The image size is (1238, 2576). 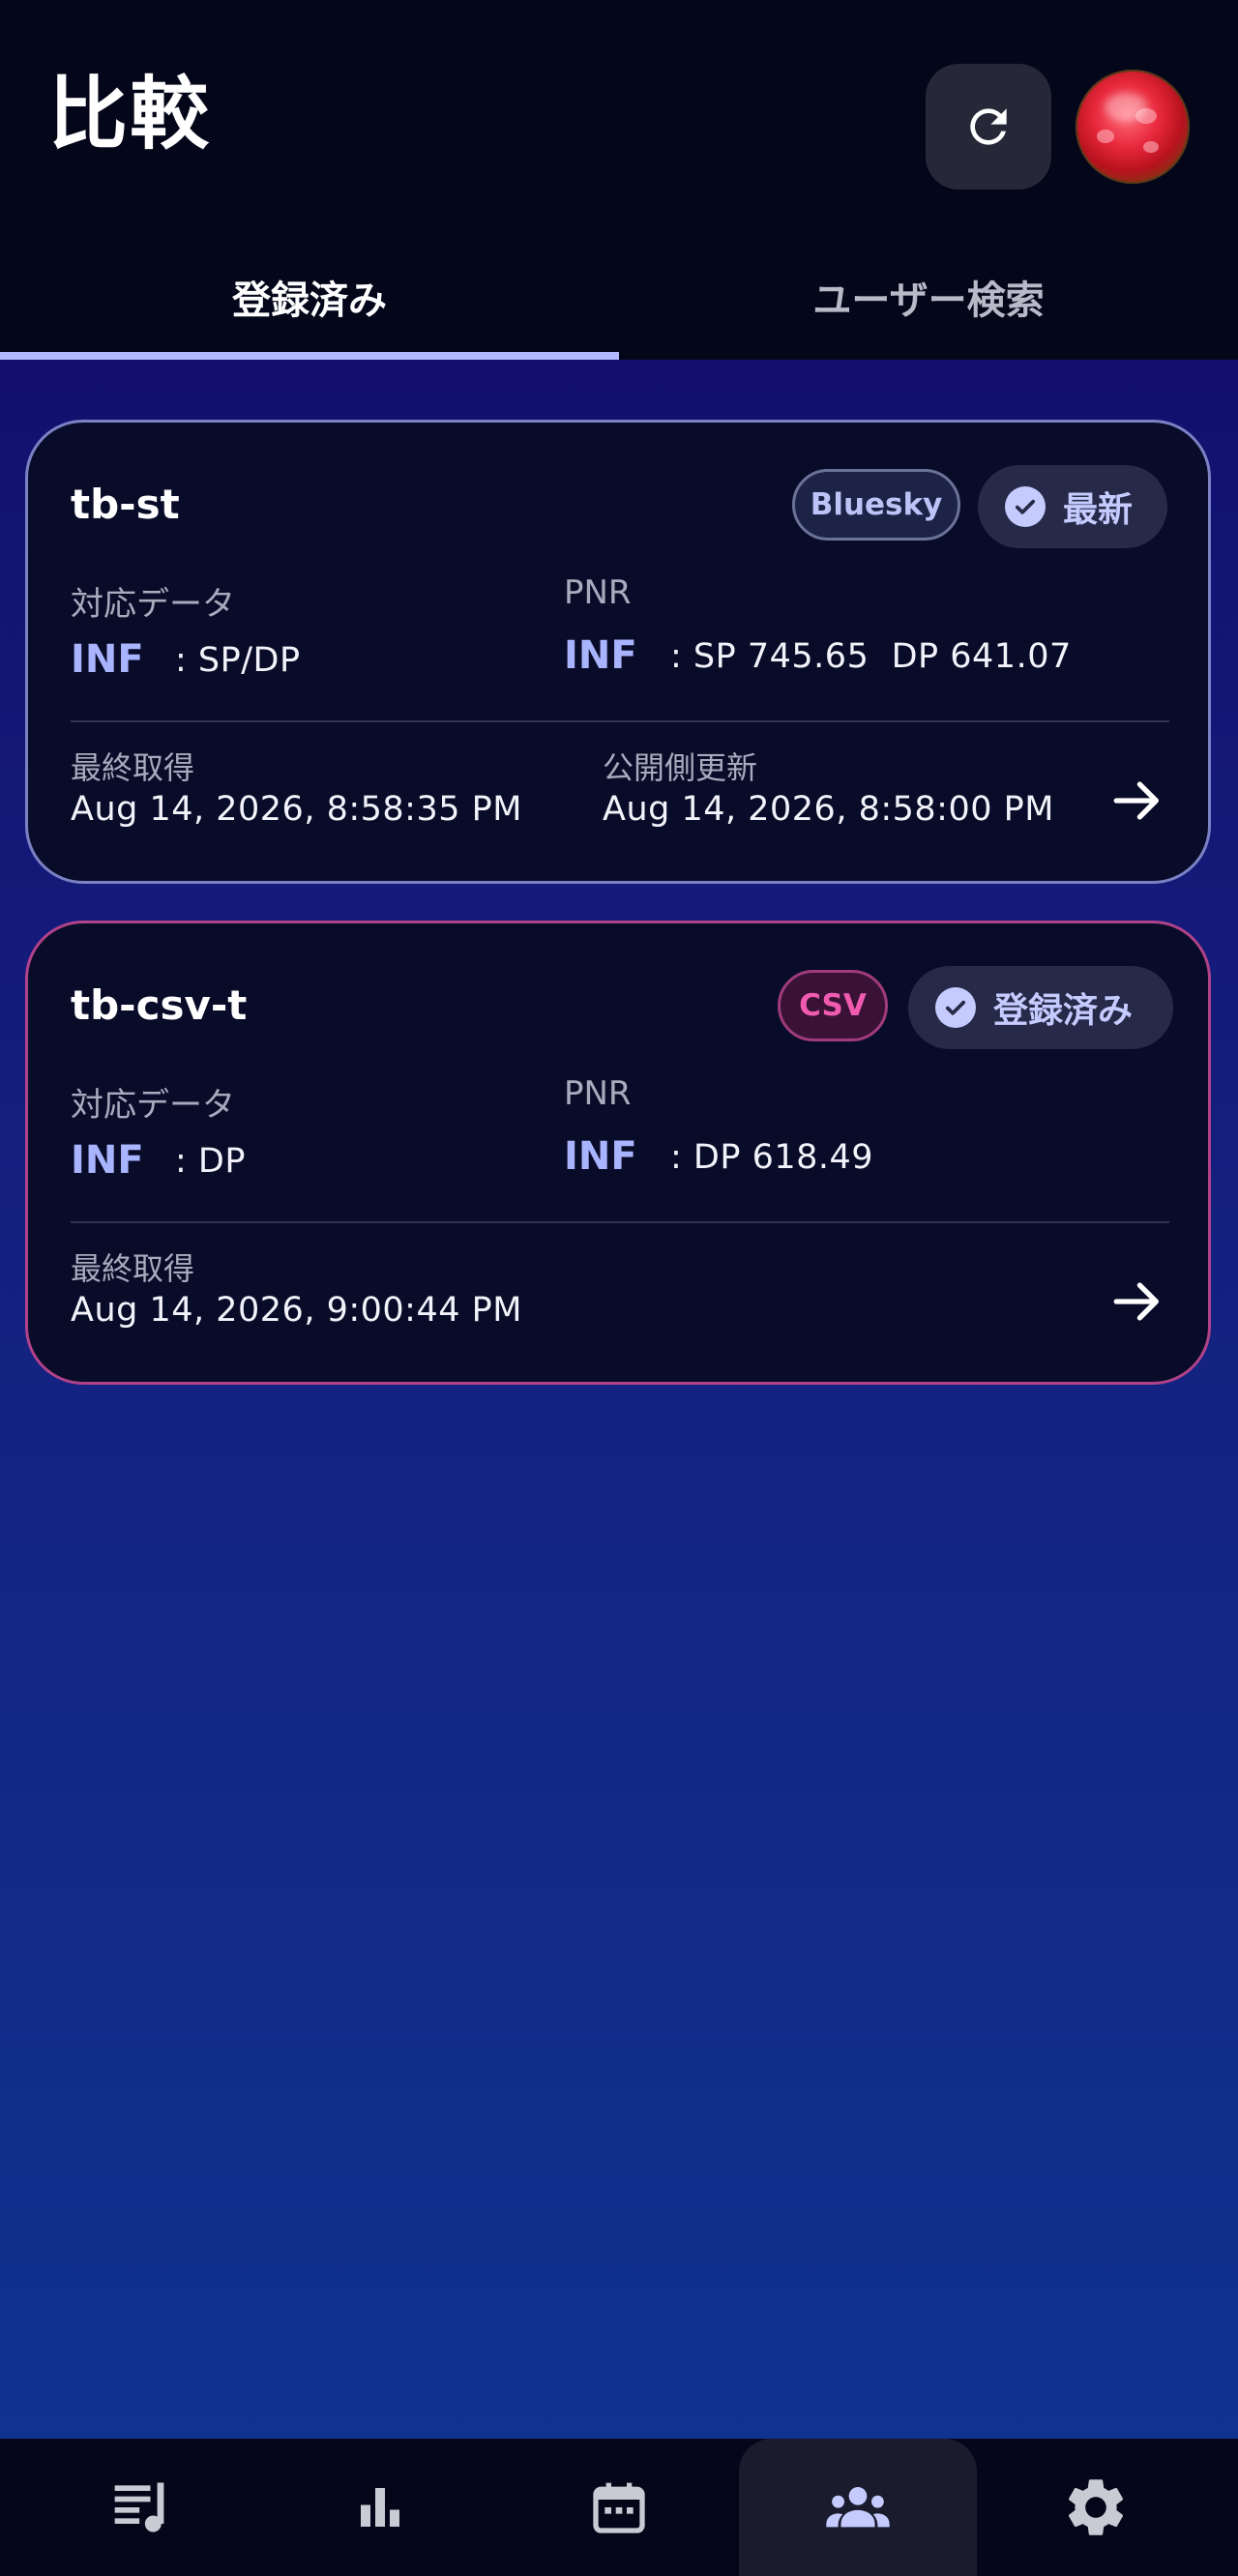 I want to click on status-badge: 最新, so click(x=1072, y=506).